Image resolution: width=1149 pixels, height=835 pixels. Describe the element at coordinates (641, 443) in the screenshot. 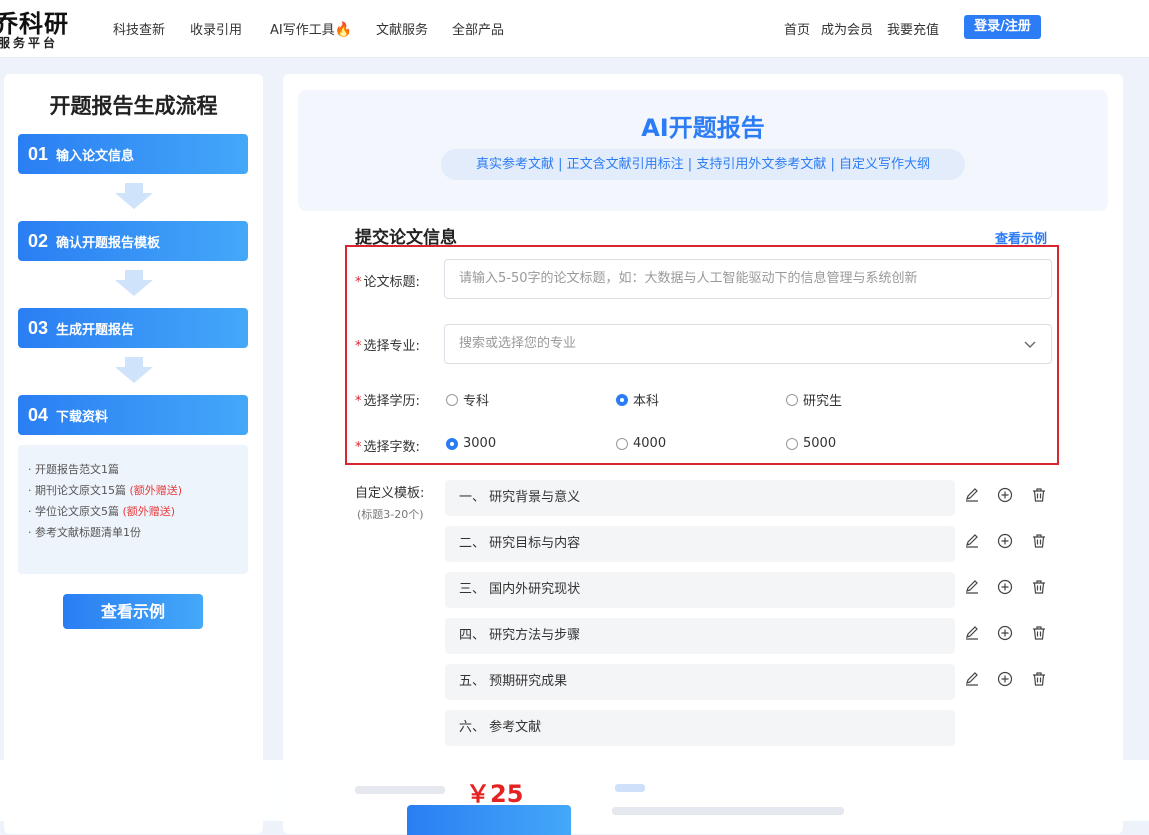

I see `wordcount-option-4000: 4000` at that location.